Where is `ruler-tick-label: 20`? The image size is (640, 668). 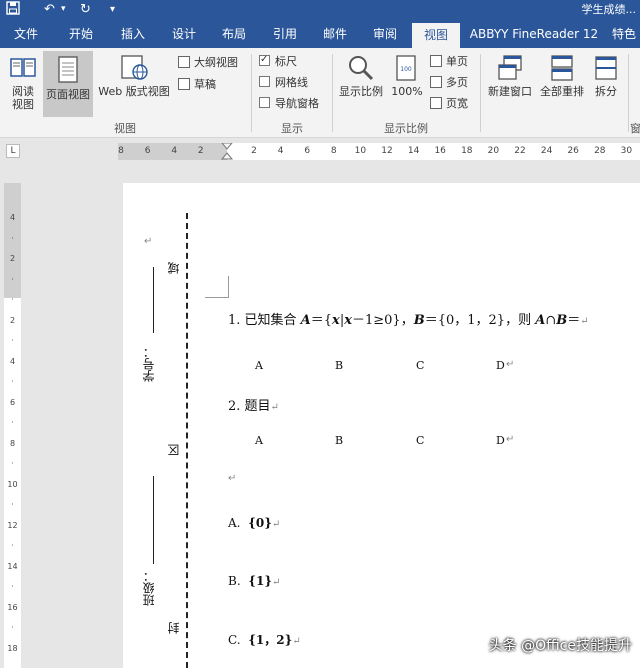 ruler-tick-label: 20 is located at coordinates (493, 151).